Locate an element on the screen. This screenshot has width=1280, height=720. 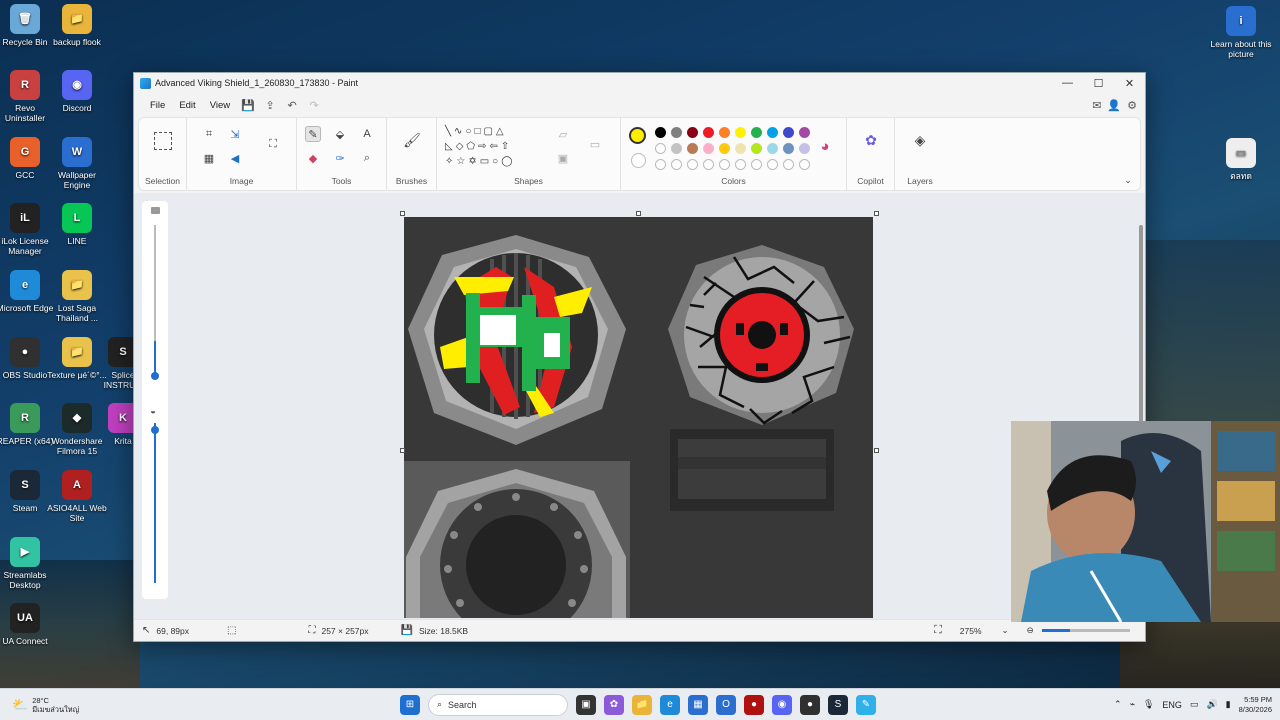
rotate-icon: ◀ is located at coordinates (235, 158).